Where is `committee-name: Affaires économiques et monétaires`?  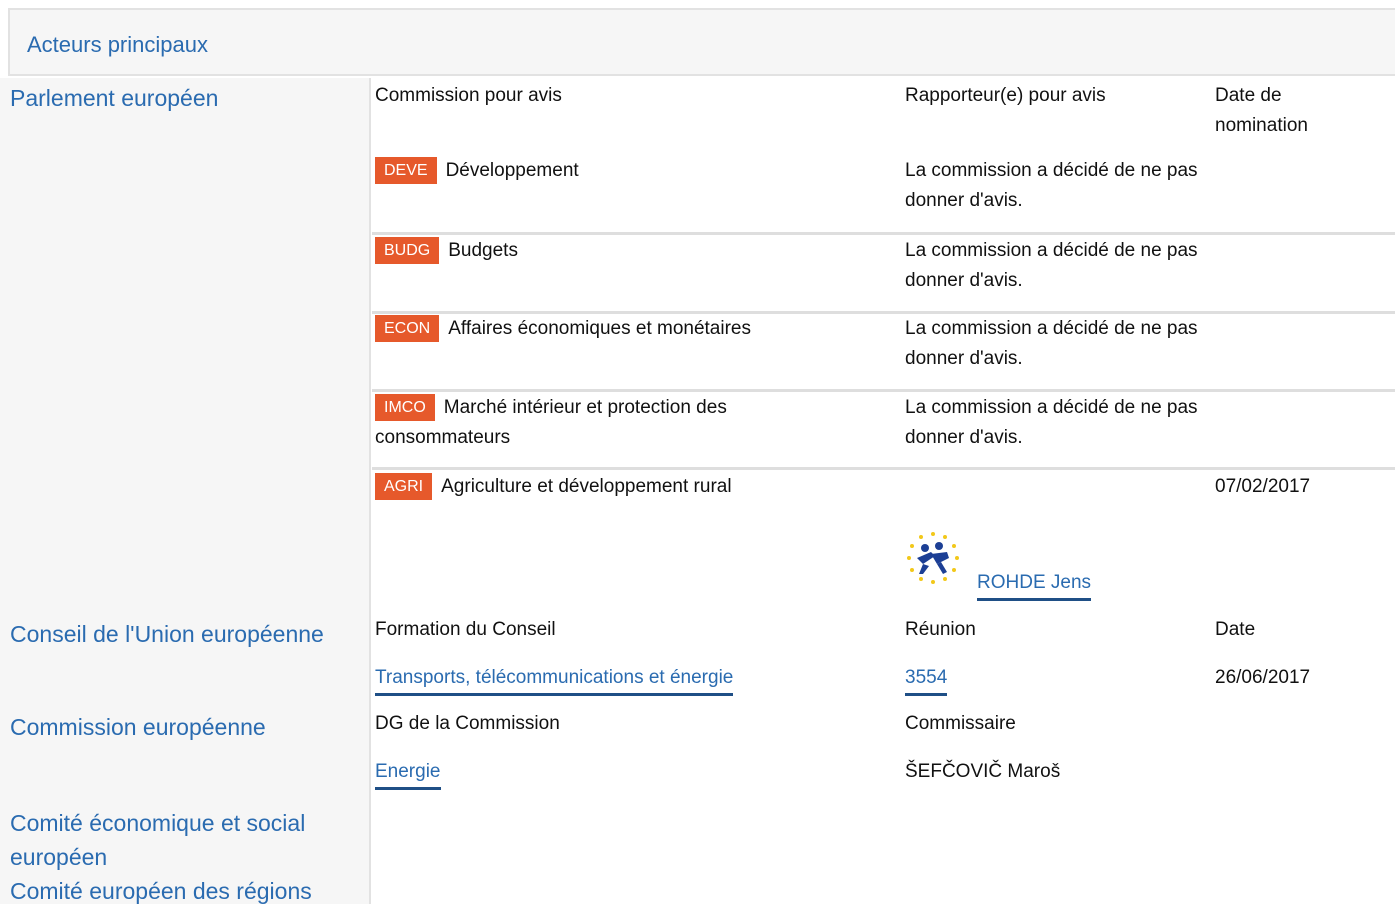
committee-name: Affaires économiques et monétaires is located at coordinates (599, 328).